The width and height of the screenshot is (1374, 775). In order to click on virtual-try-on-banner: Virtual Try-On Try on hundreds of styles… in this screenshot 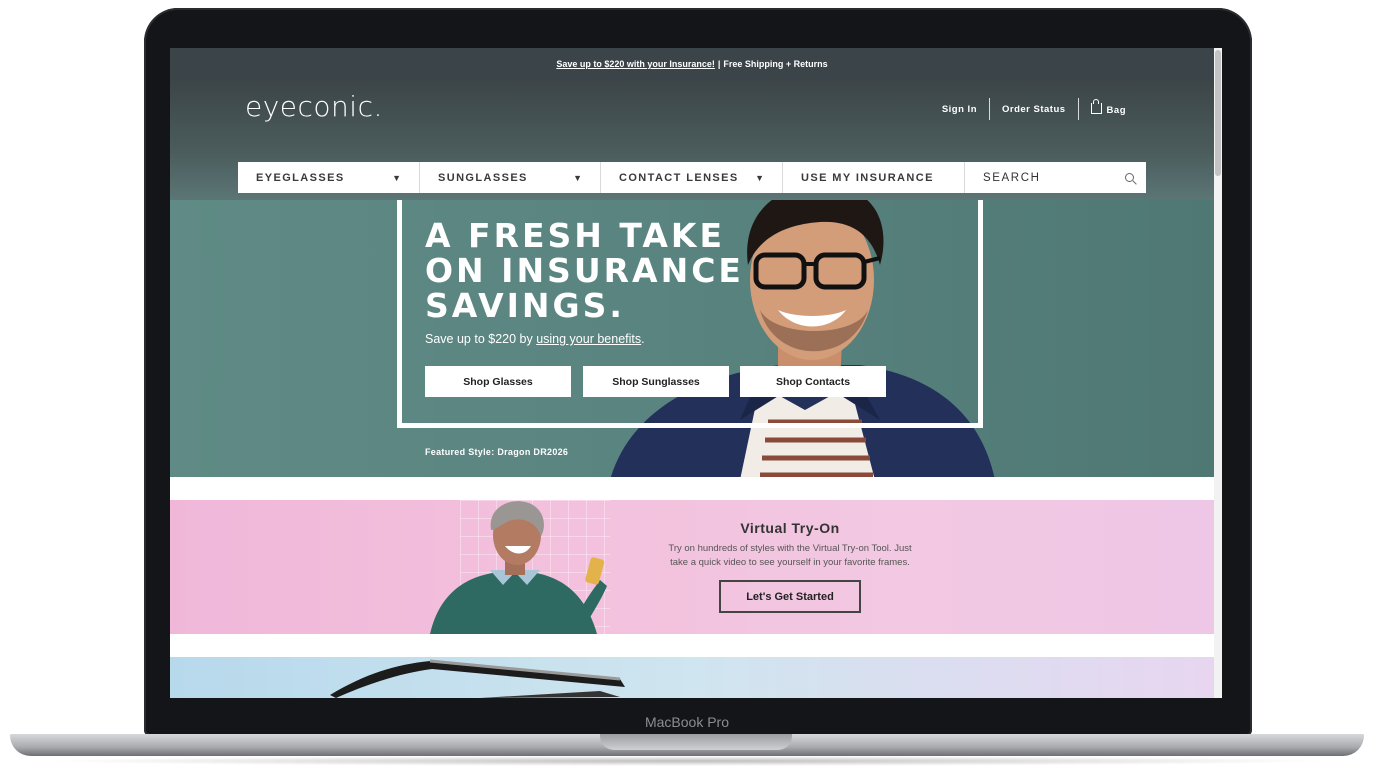, I will do `click(692, 567)`.